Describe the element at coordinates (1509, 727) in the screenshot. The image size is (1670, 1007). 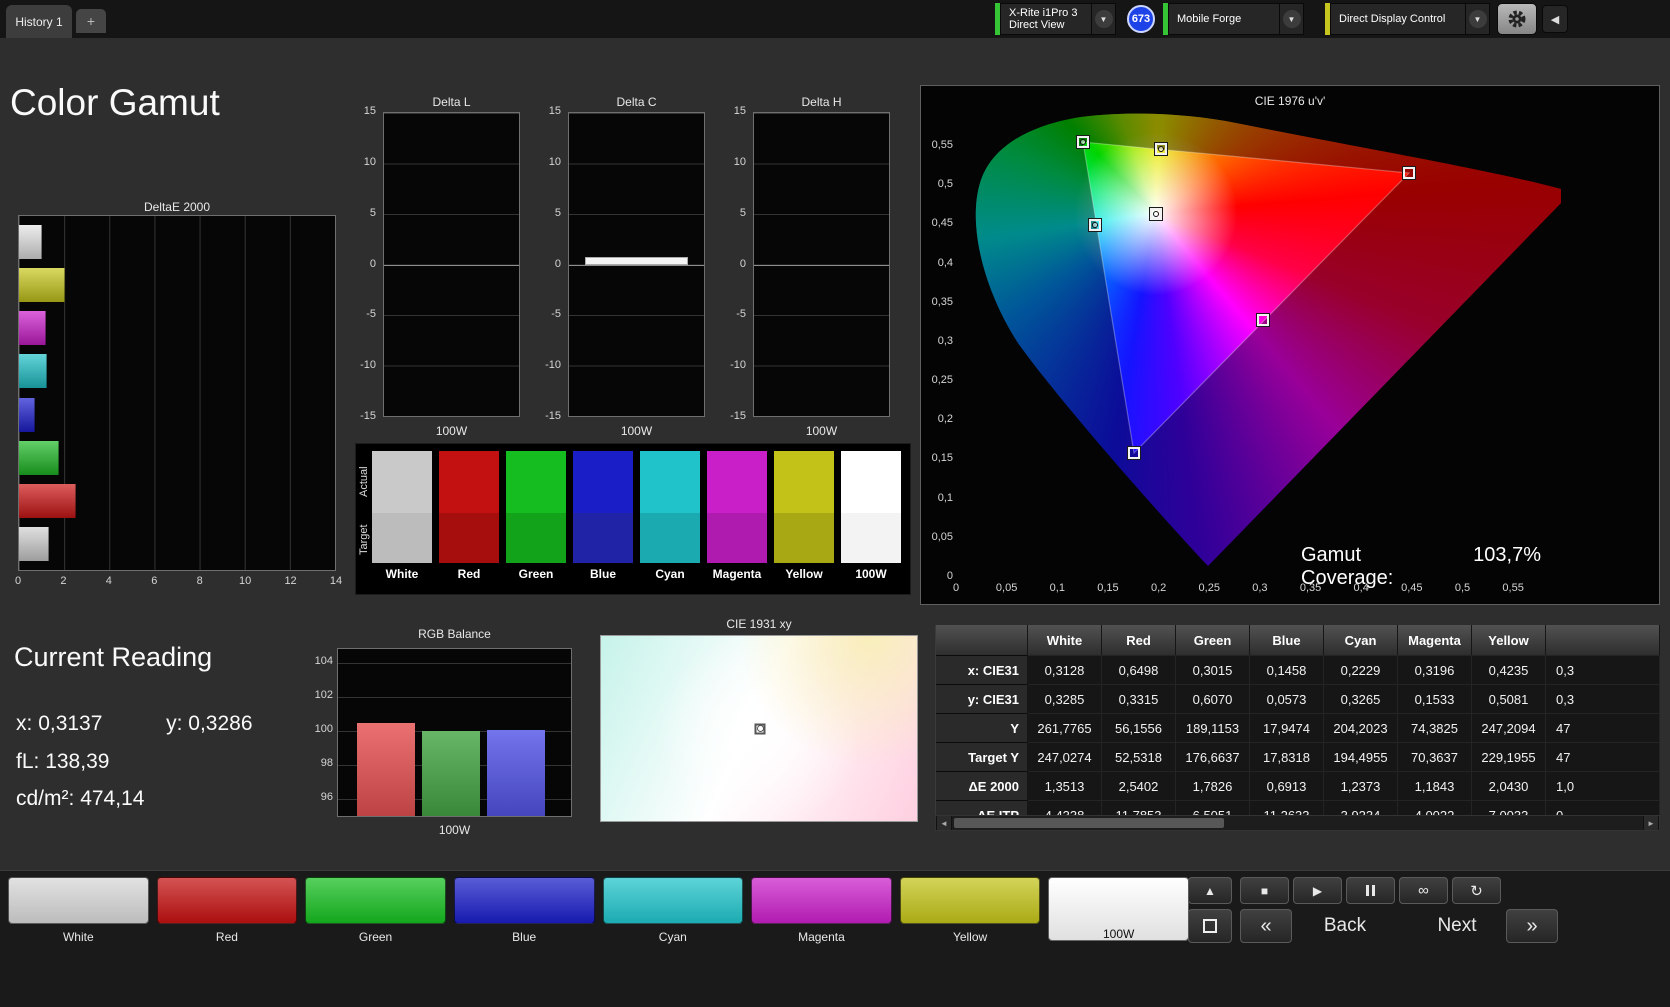
I see `table-cell: 247,2094` at that location.